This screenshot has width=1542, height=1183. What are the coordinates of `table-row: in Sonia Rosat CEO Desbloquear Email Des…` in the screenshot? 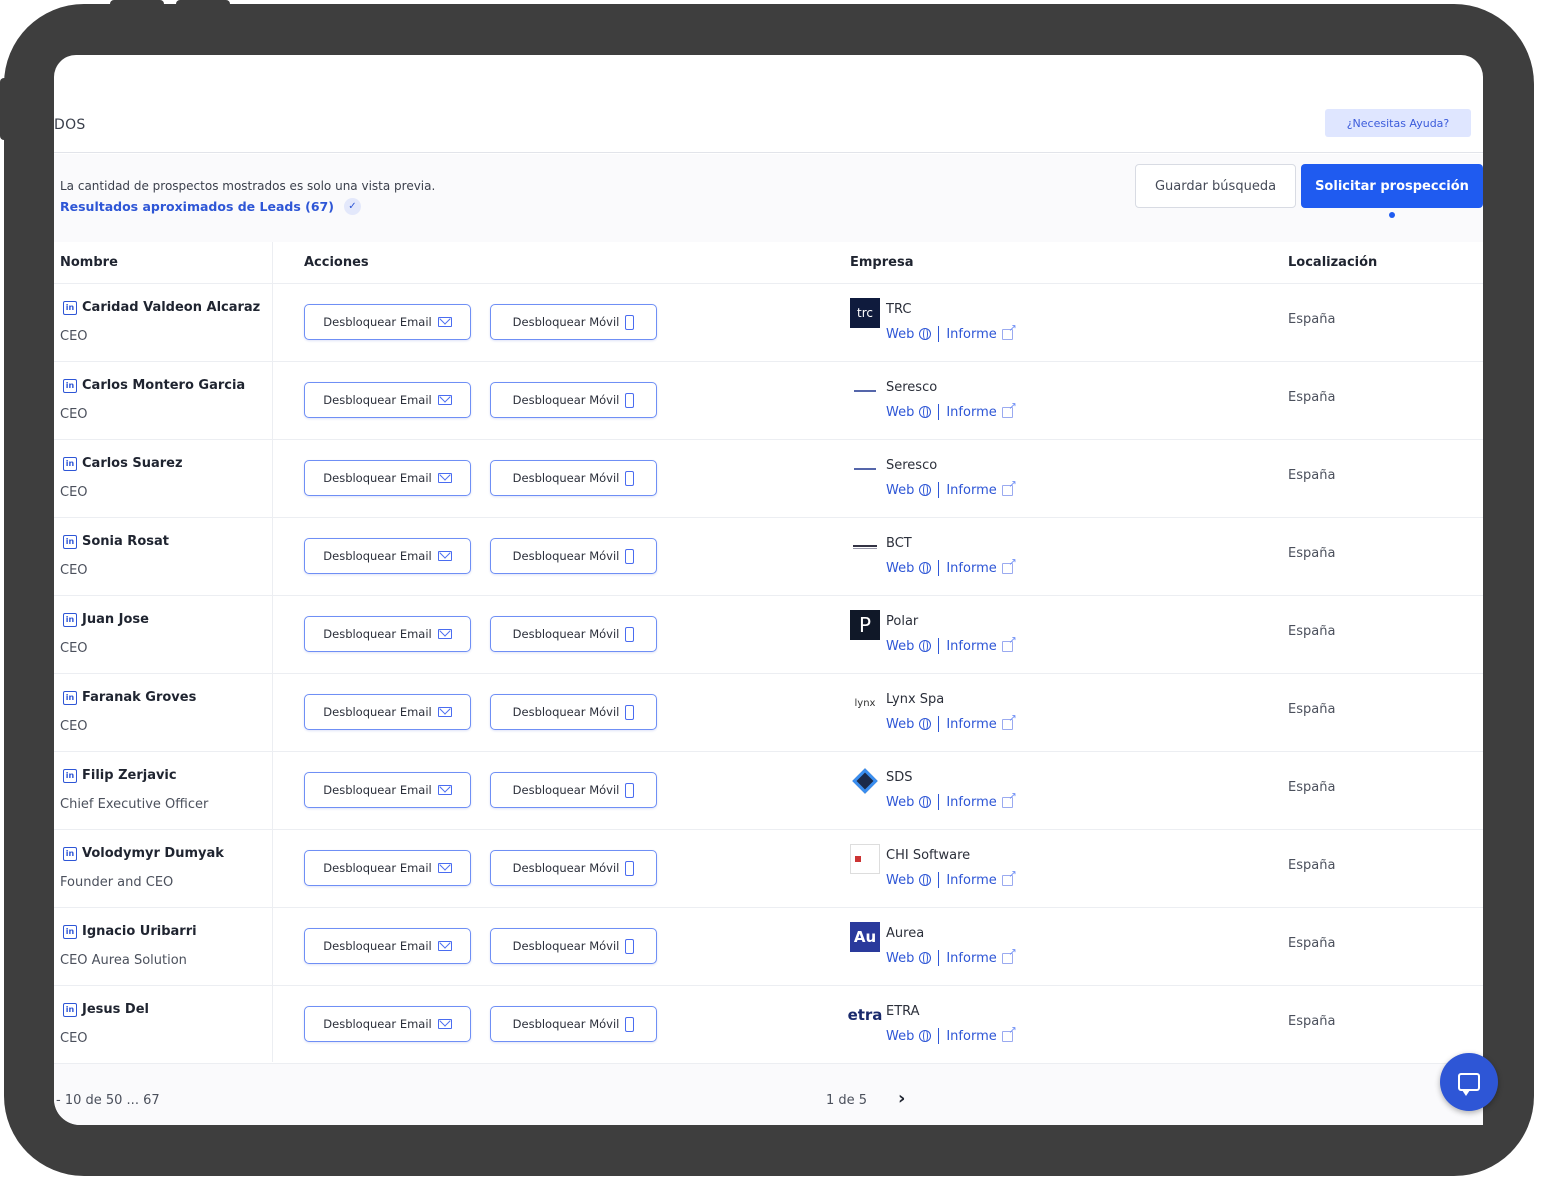 It's located at (768, 557).